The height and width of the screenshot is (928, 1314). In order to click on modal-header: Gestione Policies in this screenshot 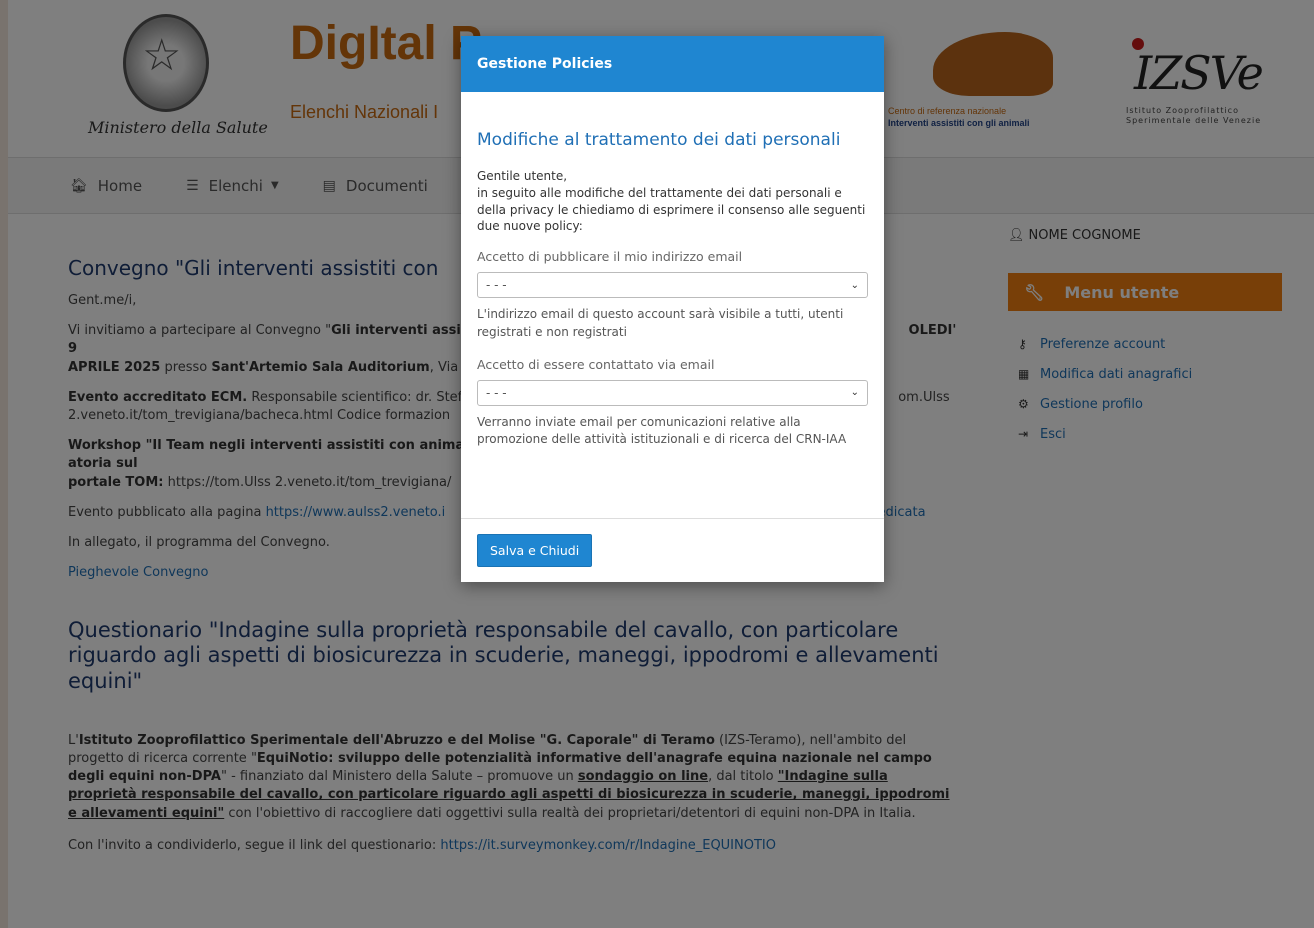, I will do `click(672, 64)`.